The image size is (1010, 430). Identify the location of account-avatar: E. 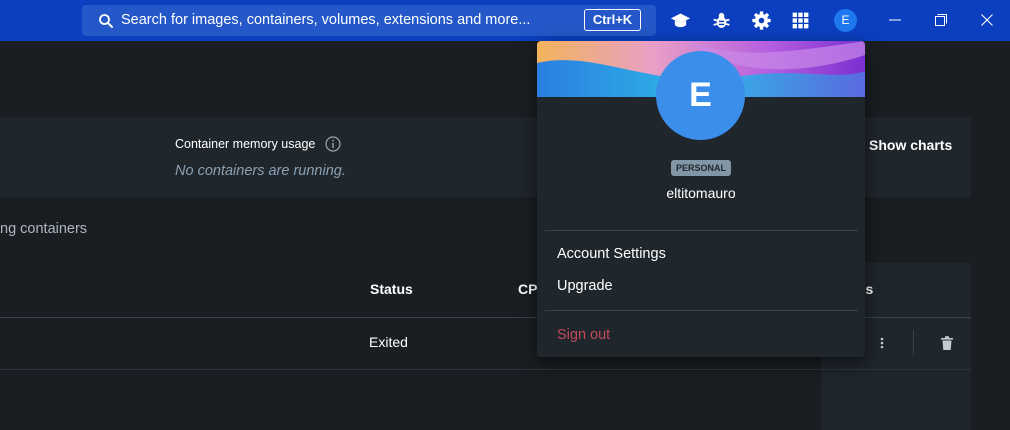
(700, 95).